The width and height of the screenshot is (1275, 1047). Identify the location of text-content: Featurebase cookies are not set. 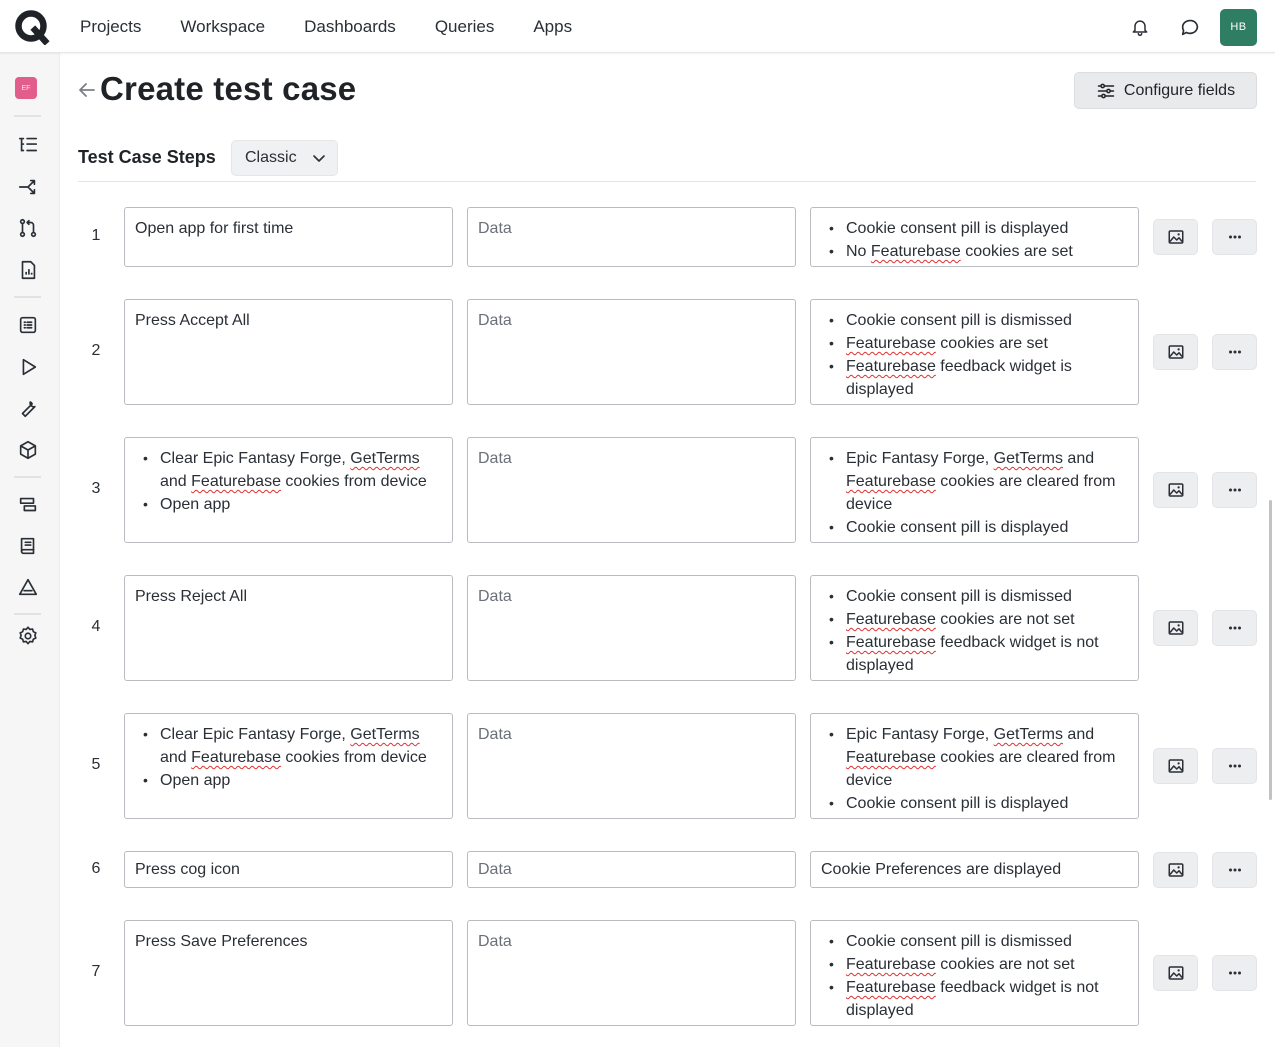
(960, 619).